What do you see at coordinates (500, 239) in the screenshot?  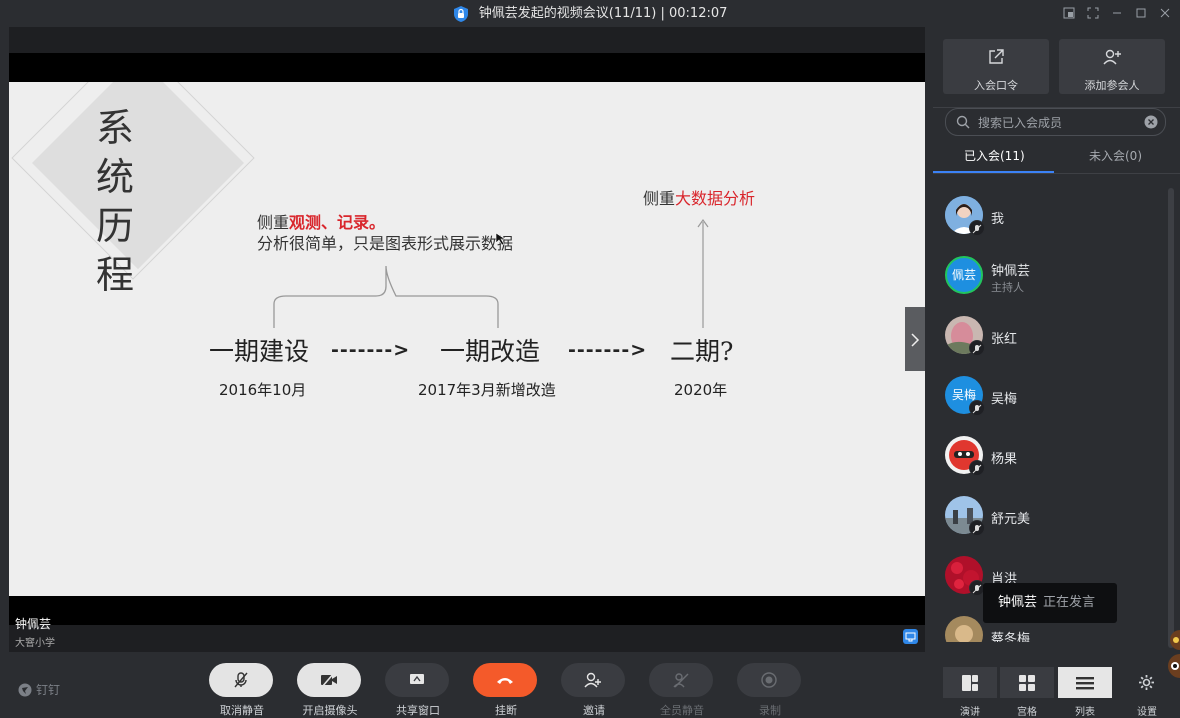 I see `mouse-cursor-icon` at bounding box center [500, 239].